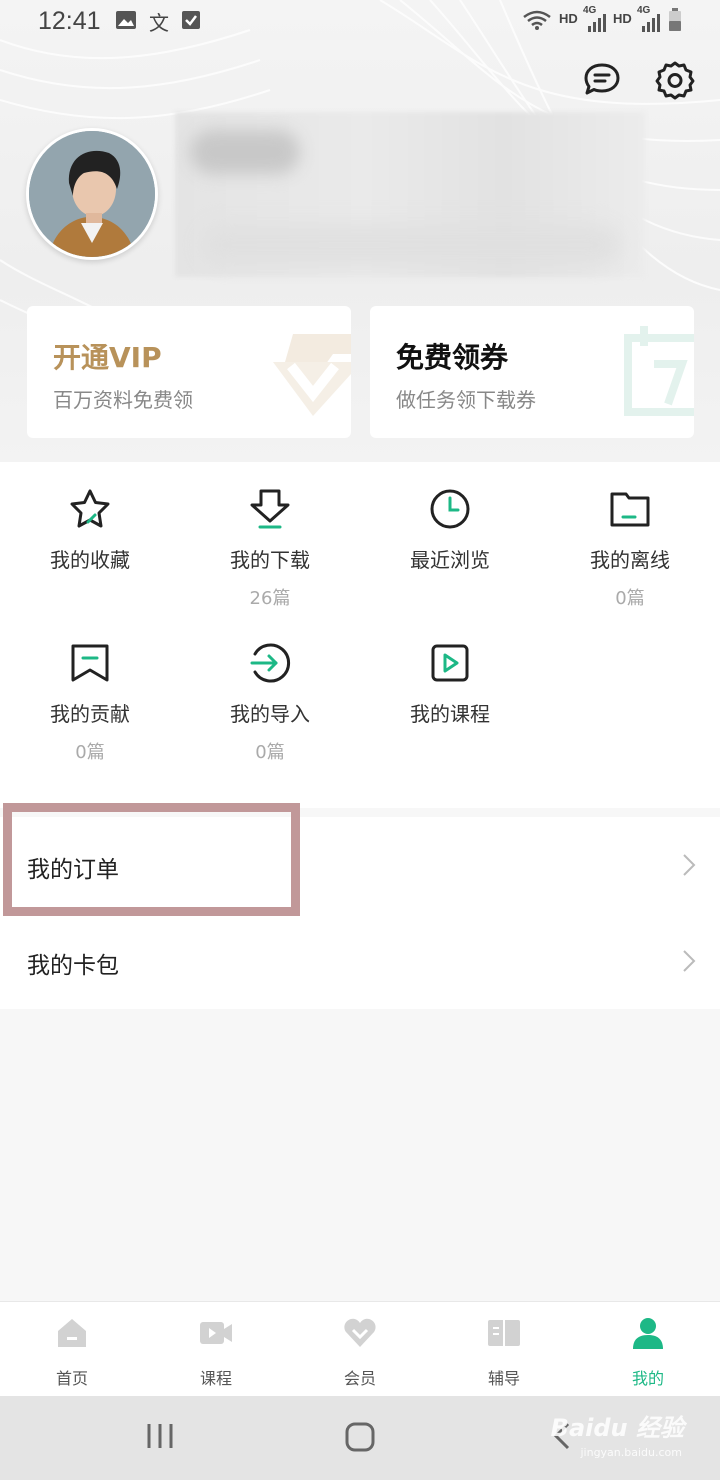  What do you see at coordinates (503, 1378) in the screenshot?
I see `tab-label: 辅导` at bounding box center [503, 1378].